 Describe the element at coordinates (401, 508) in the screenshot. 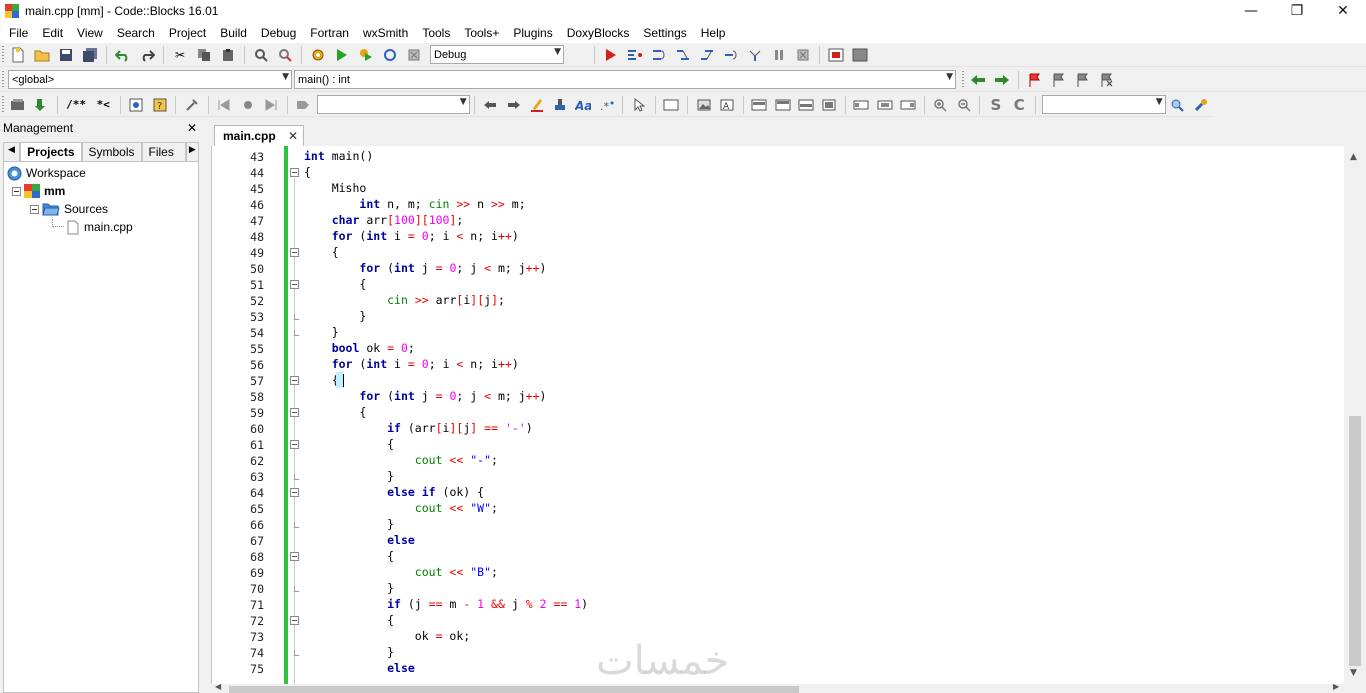

I see `code-line: cout << "W";` at that location.